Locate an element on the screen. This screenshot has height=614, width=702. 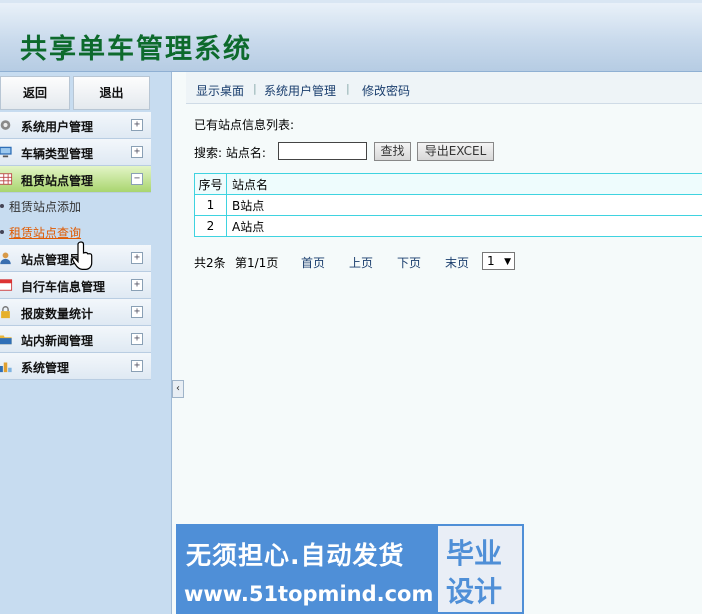
watermark-url: www.51topmind.com is located at coordinates (309, 594).